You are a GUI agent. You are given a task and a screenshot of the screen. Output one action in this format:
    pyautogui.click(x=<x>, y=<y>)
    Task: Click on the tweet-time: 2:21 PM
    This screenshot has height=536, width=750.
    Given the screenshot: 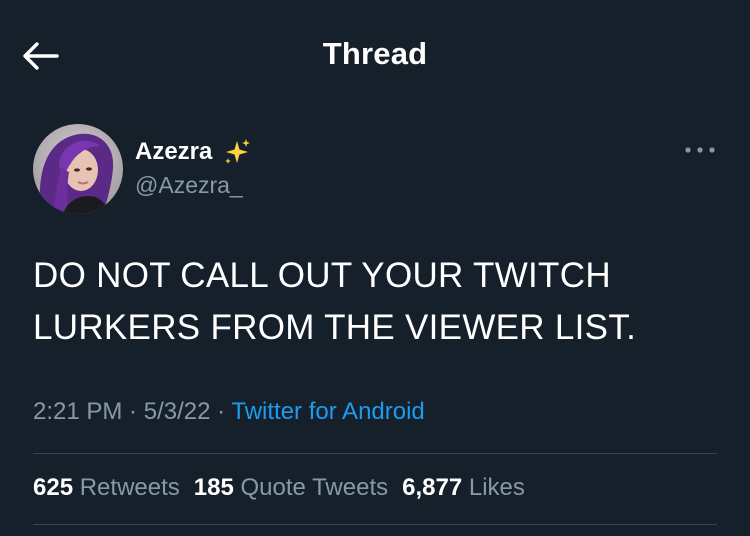 What is the action you would take?
    pyautogui.click(x=77, y=411)
    